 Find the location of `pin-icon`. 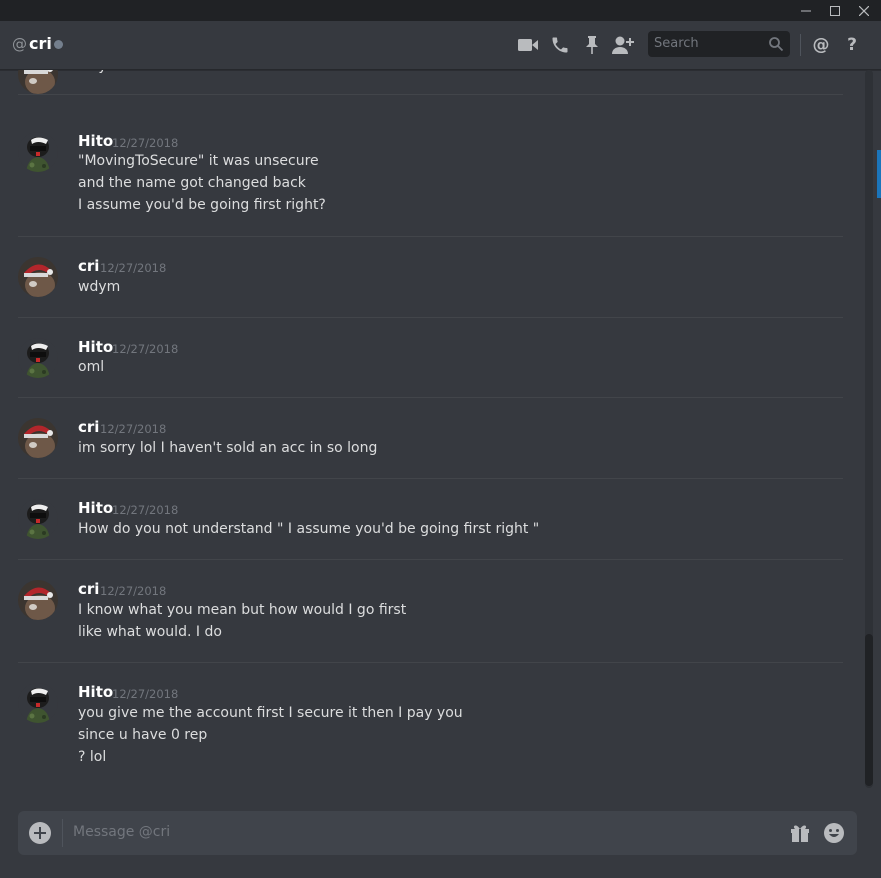

pin-icon is located at coordinates (592, 45).